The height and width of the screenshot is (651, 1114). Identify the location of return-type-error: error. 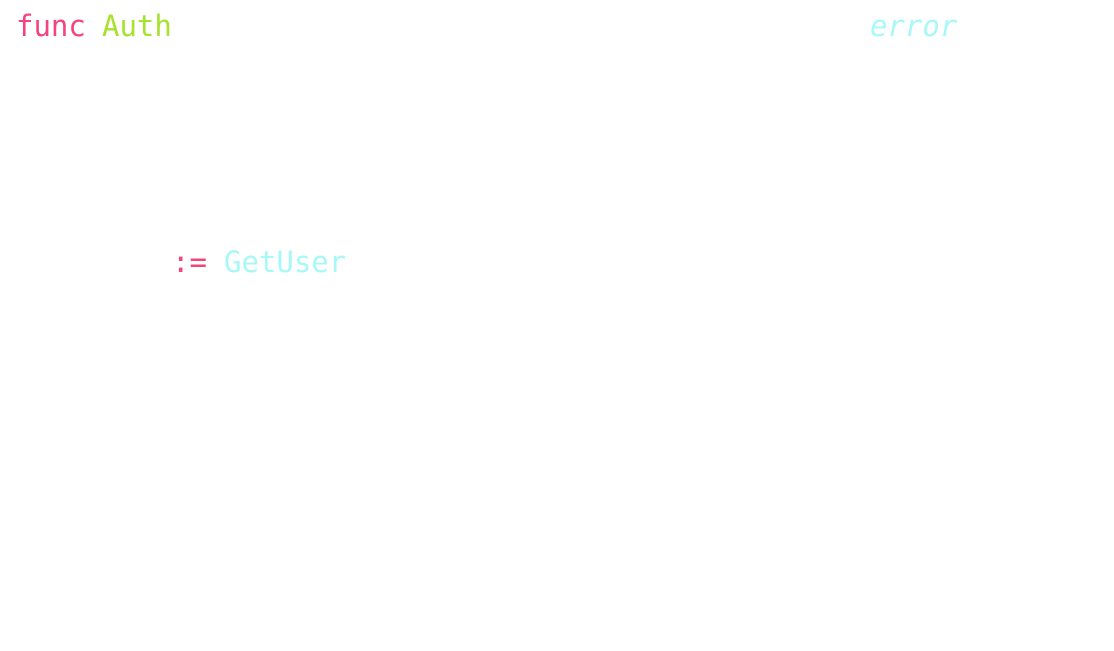
(914, 26).